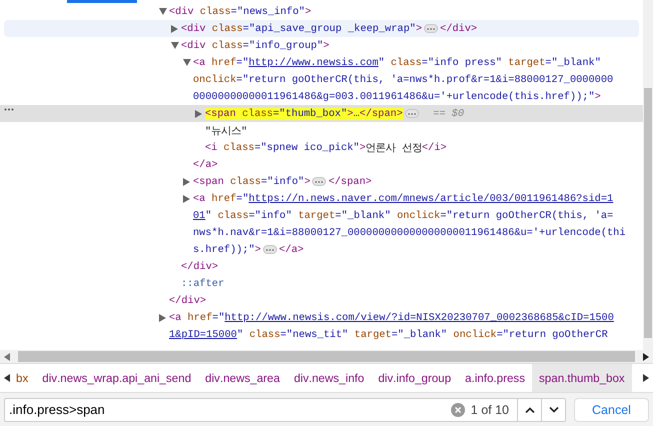  Describe the element at coordinates (527, 216) in the screenshot. I see `attribute-value: ="return goOtherCR(this, 'a=` at that location.